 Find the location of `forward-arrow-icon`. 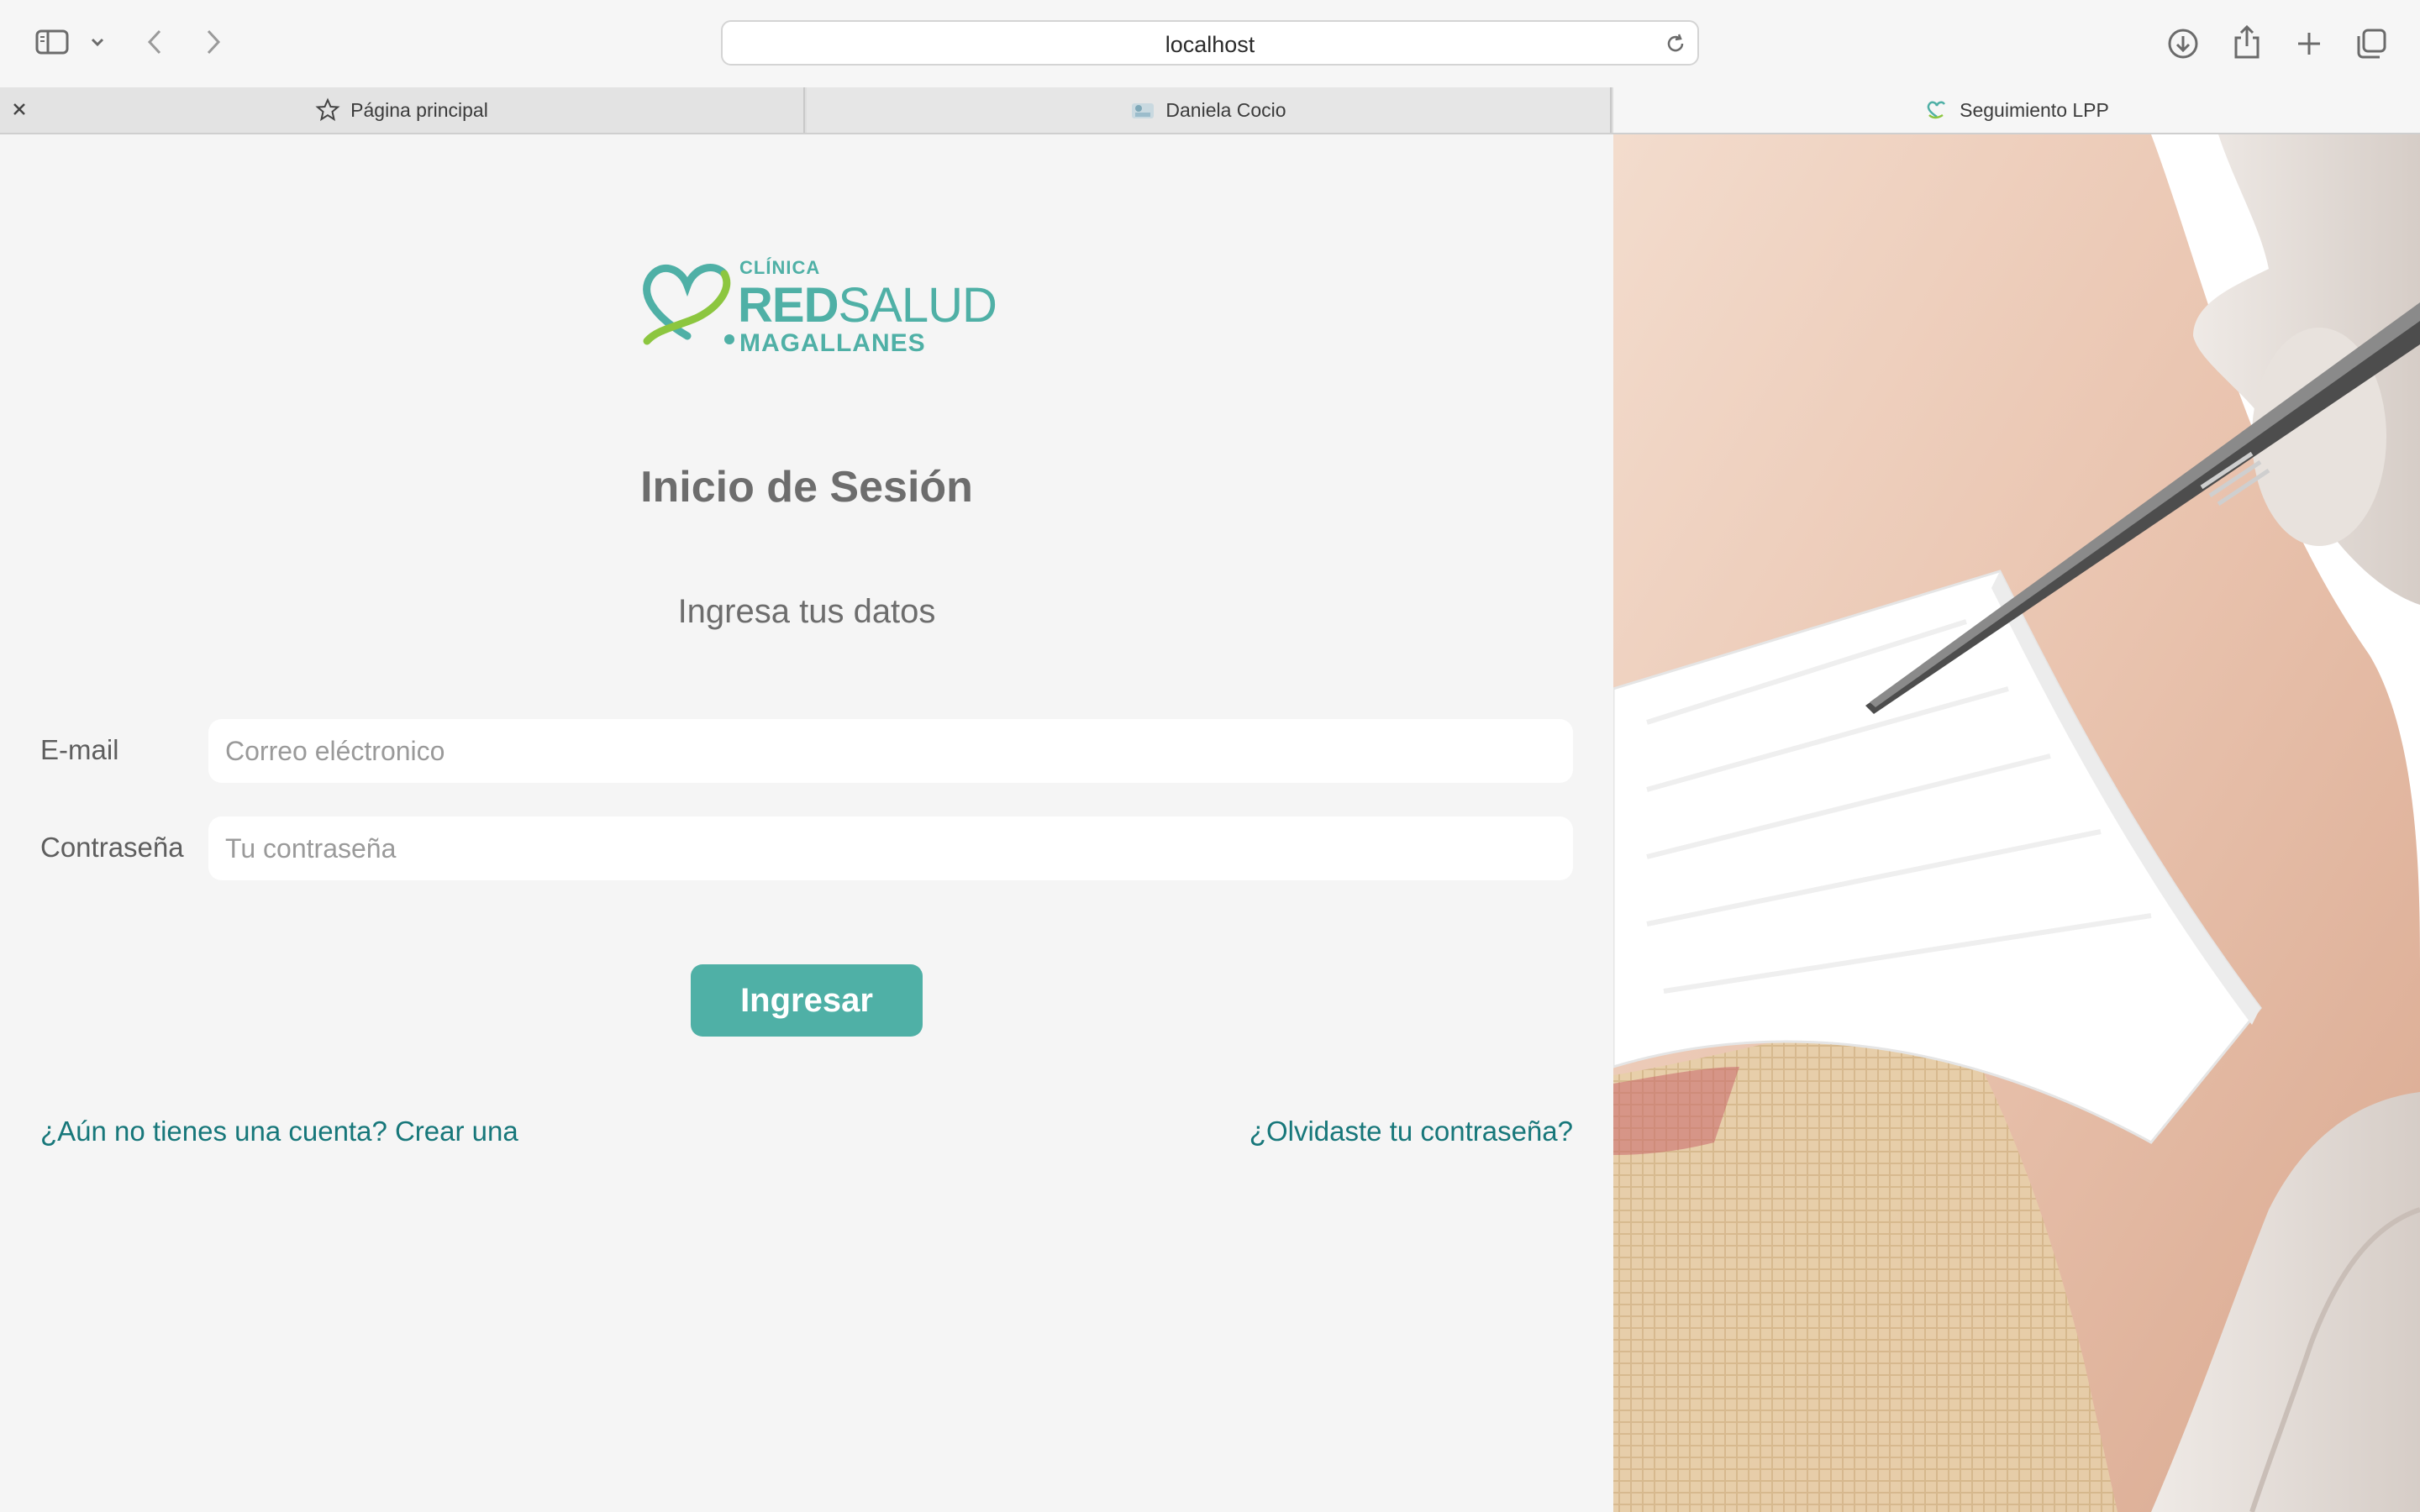

forward-arrow-icon is located at coordinates (214, 42).